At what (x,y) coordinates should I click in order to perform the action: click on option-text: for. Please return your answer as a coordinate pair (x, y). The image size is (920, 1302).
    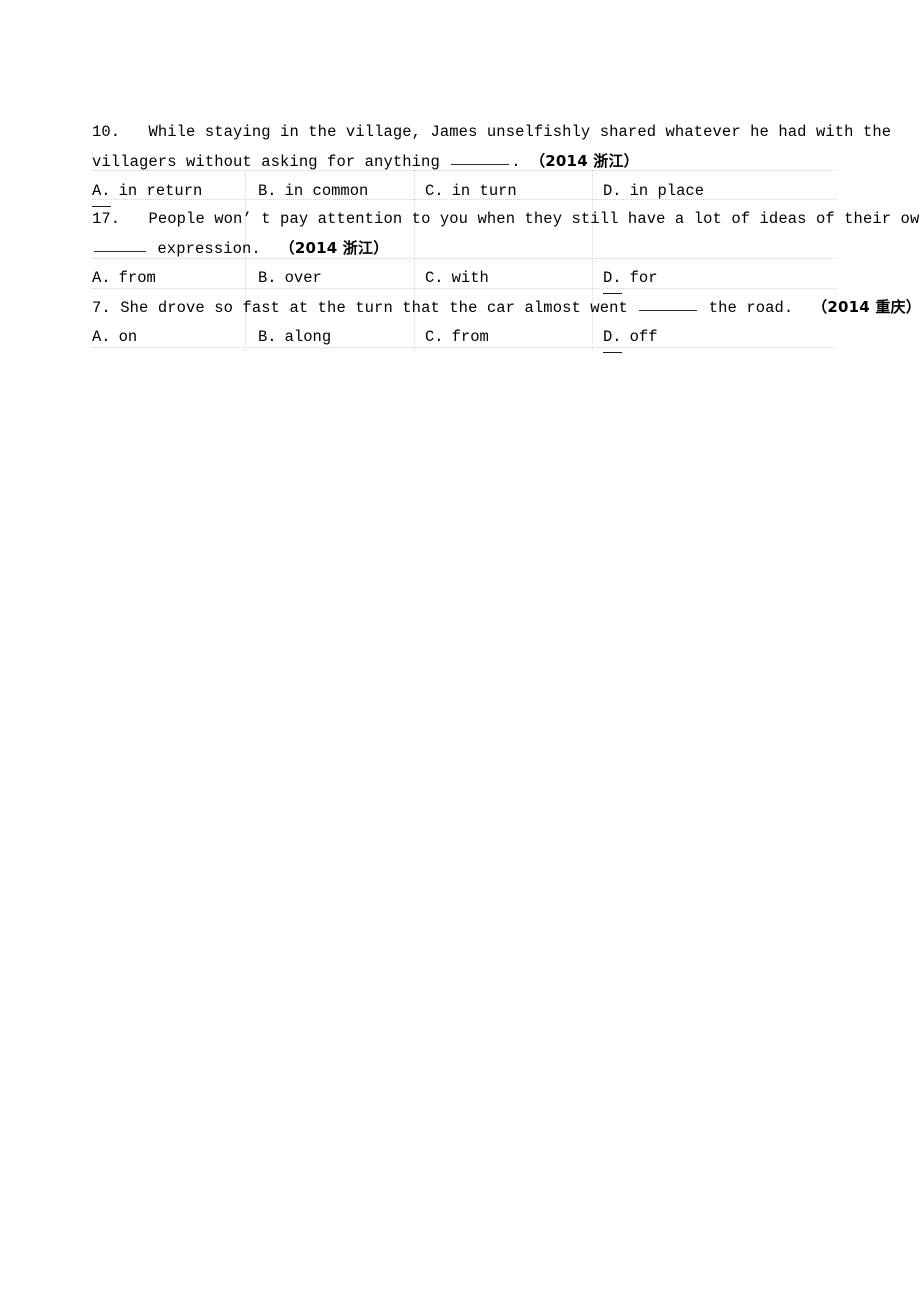
    Looking at the image, I should click on (643, 278).